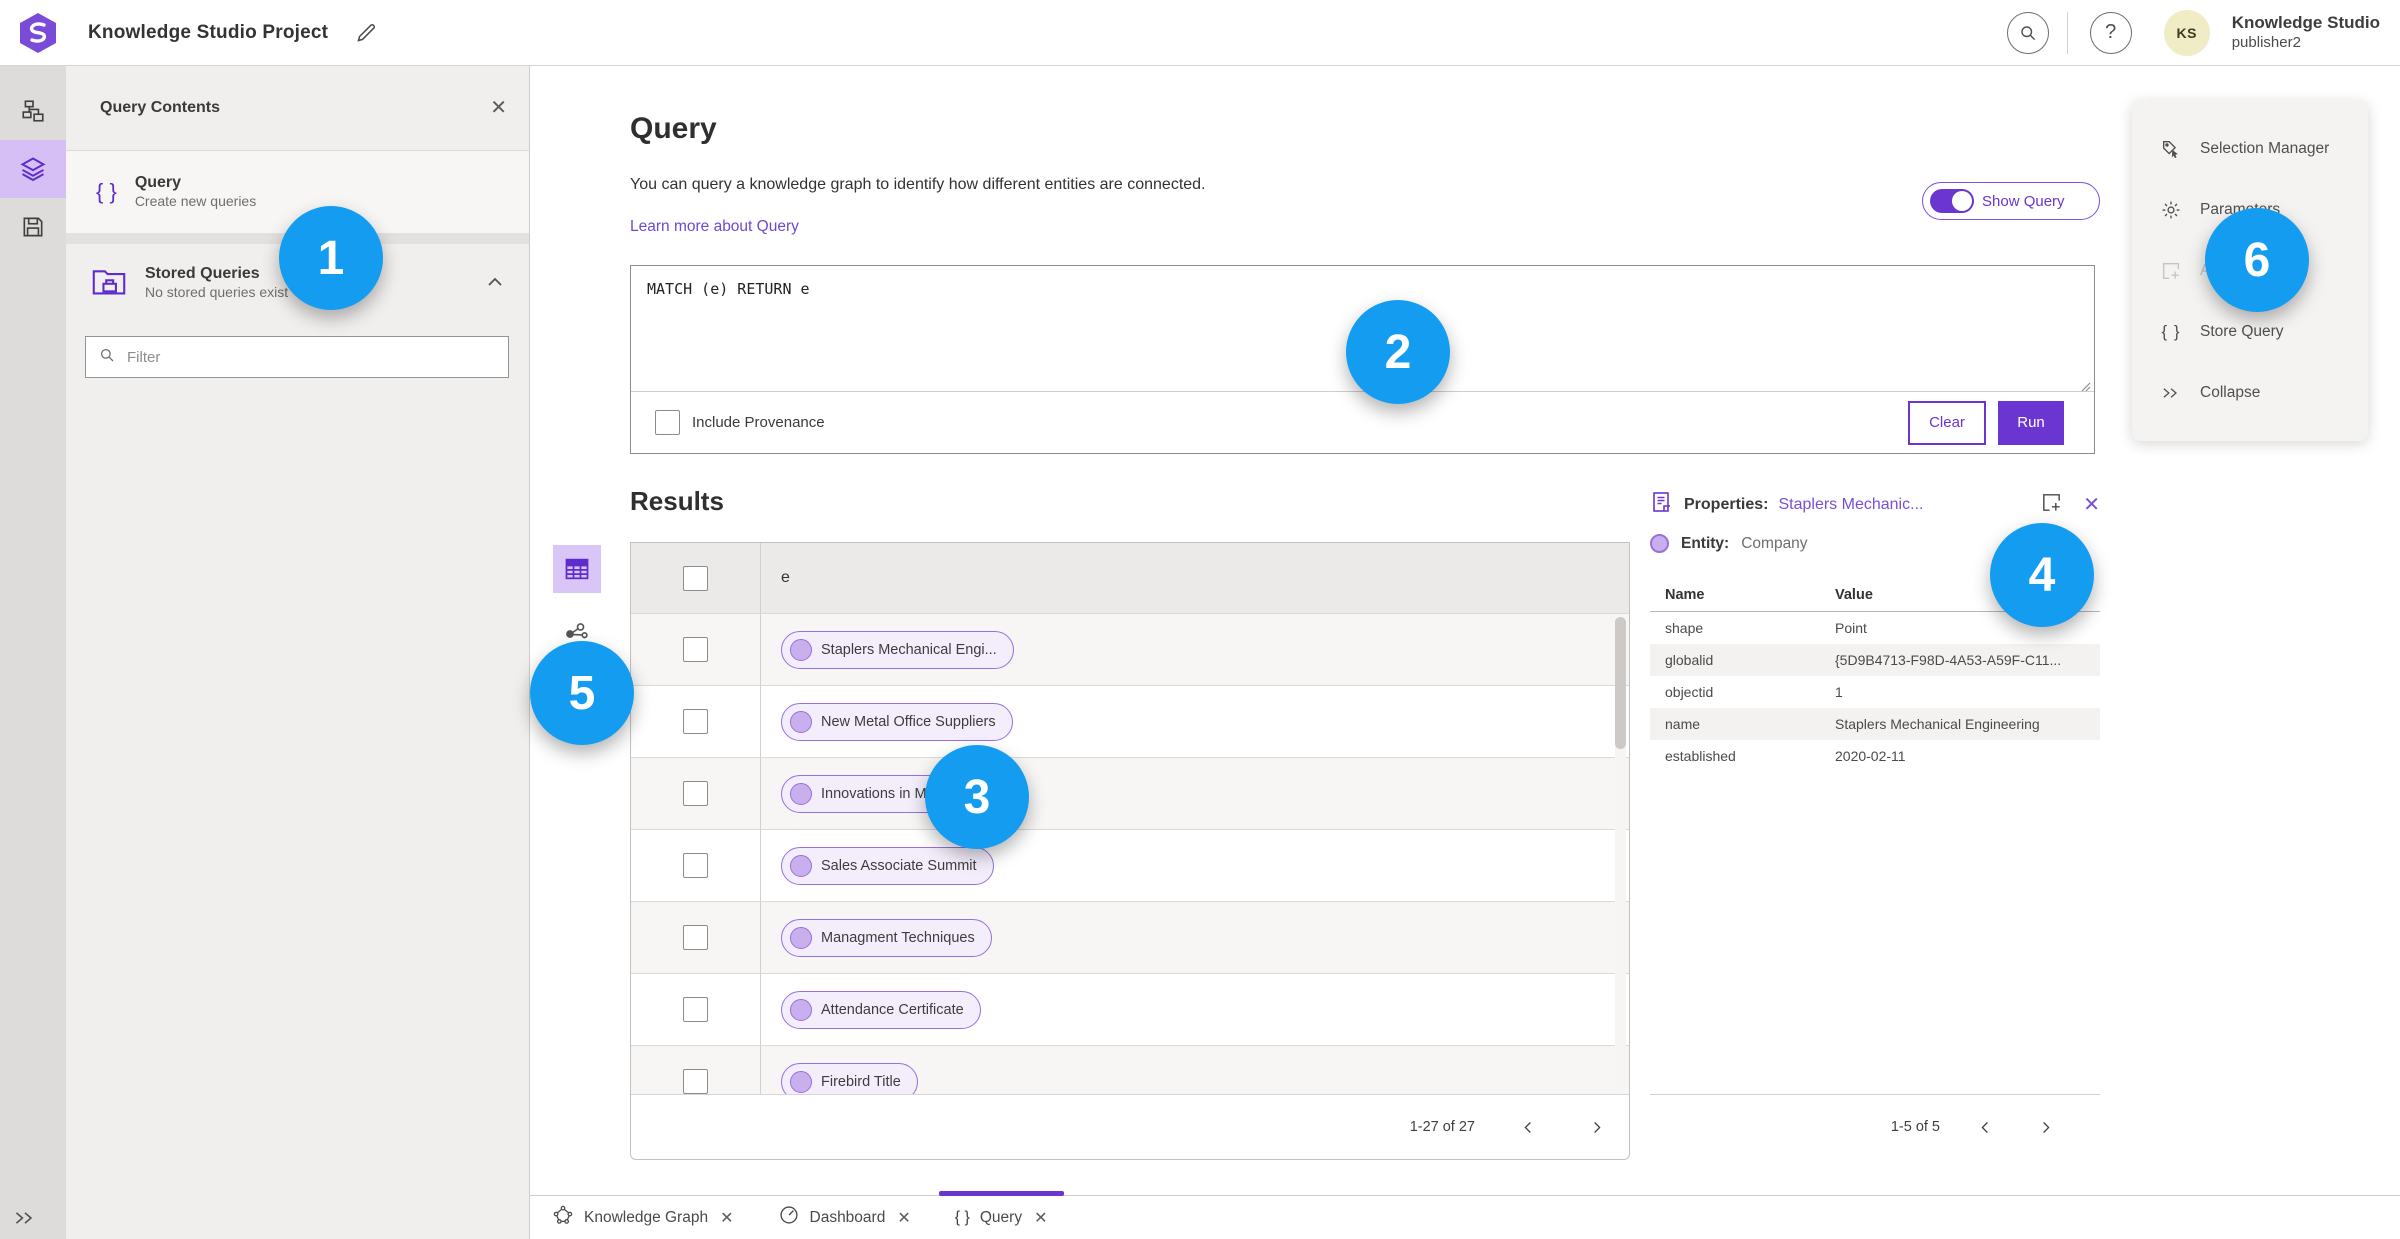 Image resolution: width=2400 pixels, height=1239 pixels. What do you see at coordinates (217, 292) in the screenshot?
I see `stored-queries-sublabel: No stored queries exist` at bounding box center [217, 292].